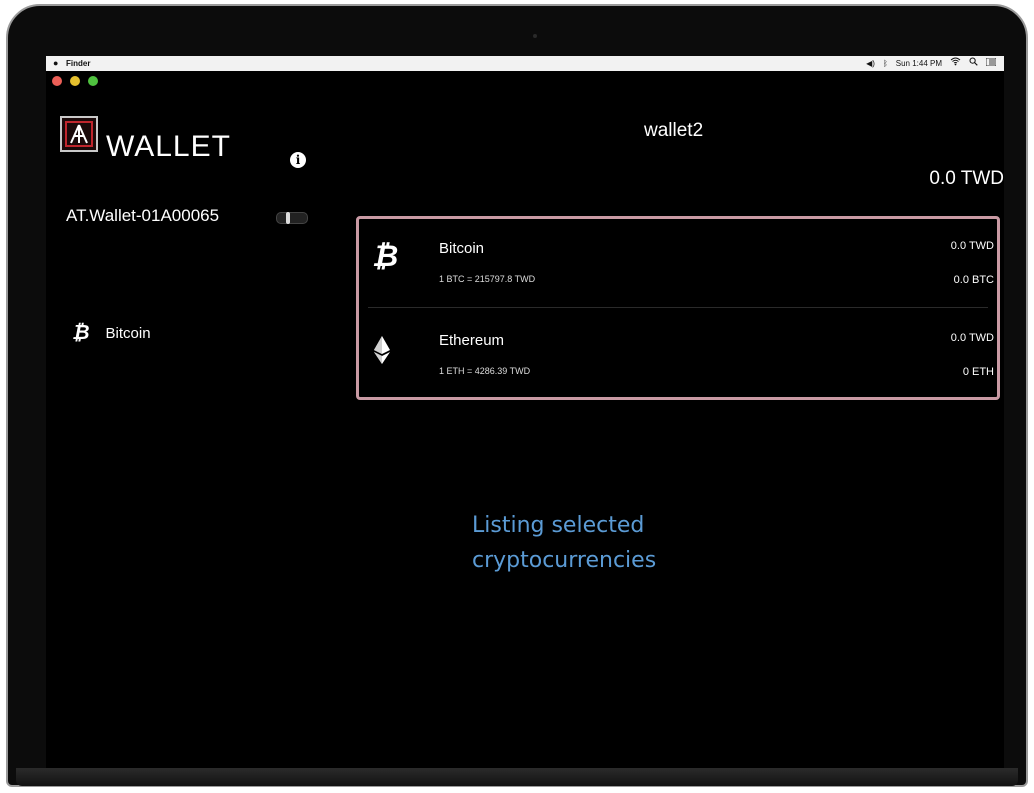 Image resolution: width=1034 pixels, height=793 pixels. I want to click on toggle-knob, so click(288, 218).